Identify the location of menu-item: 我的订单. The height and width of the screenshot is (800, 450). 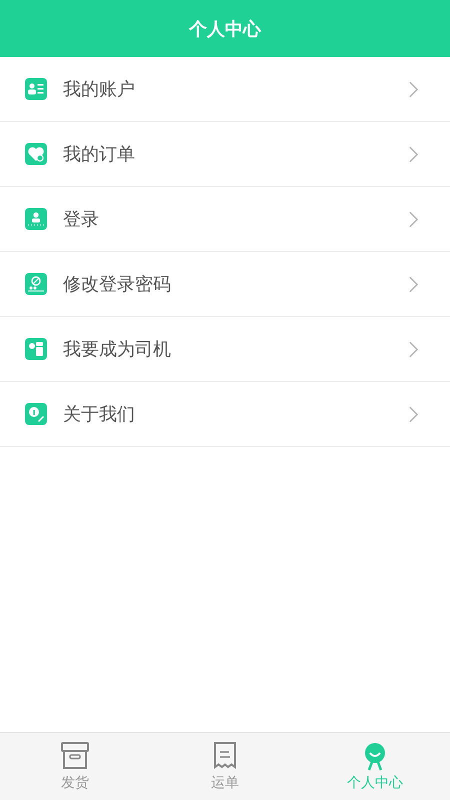
(225, 154).